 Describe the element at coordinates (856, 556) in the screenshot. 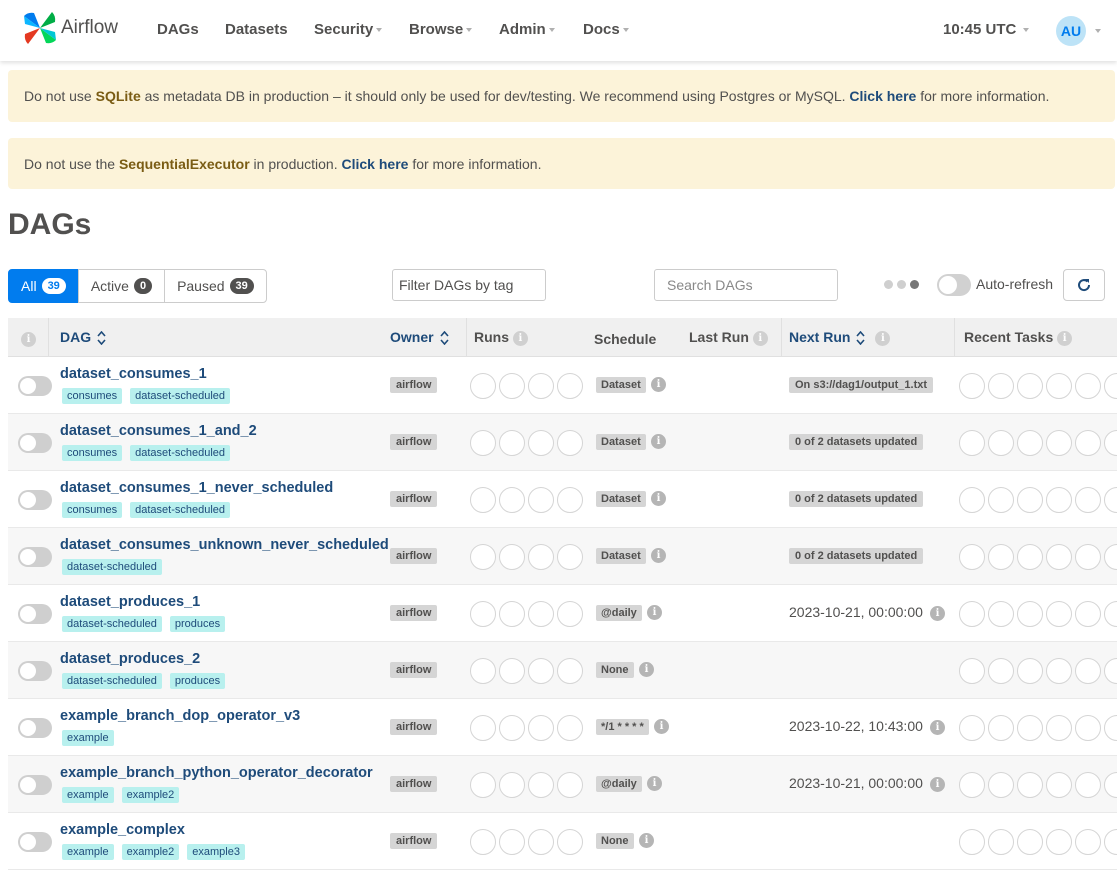

I see `next-run-badge: 0 of 2 datasets updated` at that location.